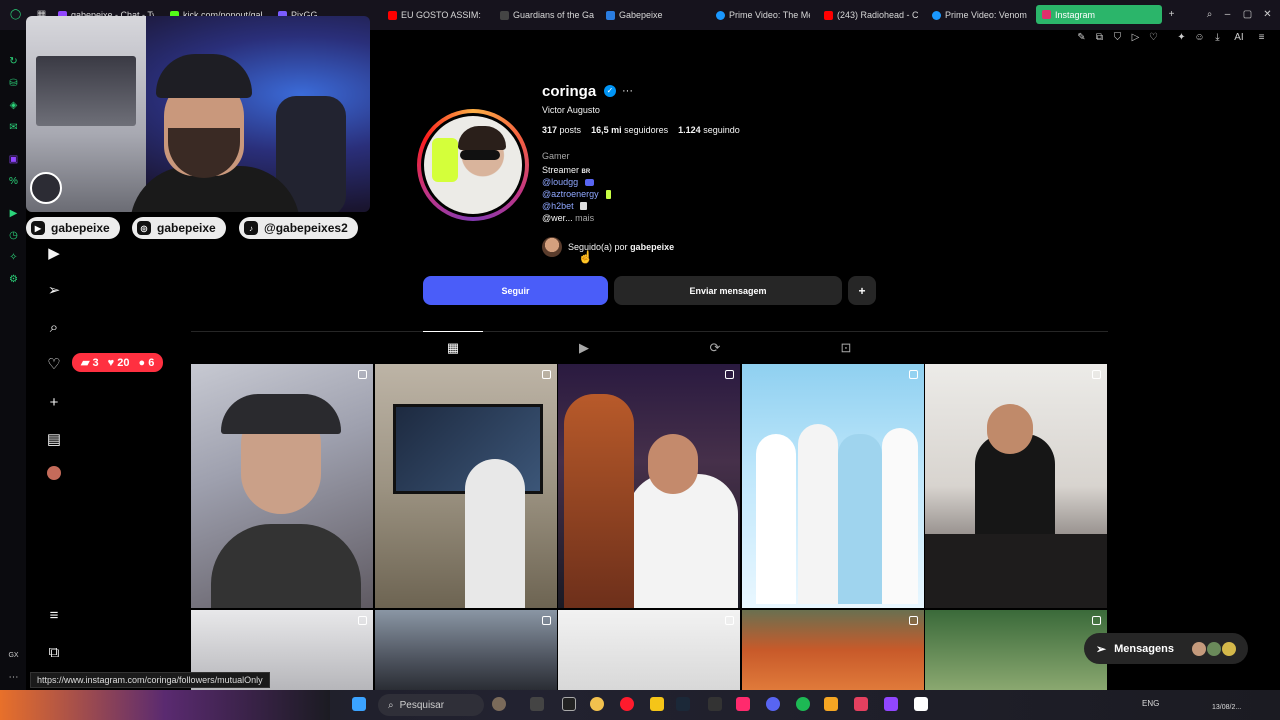  What do you see at coordinates (118, 362) in the screenshot?
I see `activity-badge: ▰ 3 ♥ 20 ● 6` at bounding box center [118, 362].